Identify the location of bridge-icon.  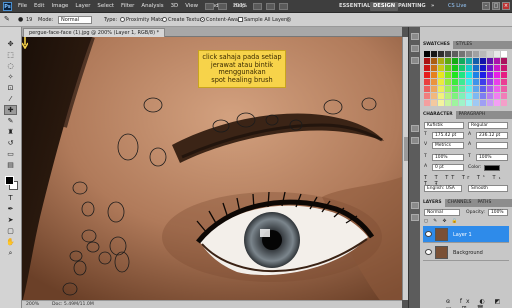
(209, 6).